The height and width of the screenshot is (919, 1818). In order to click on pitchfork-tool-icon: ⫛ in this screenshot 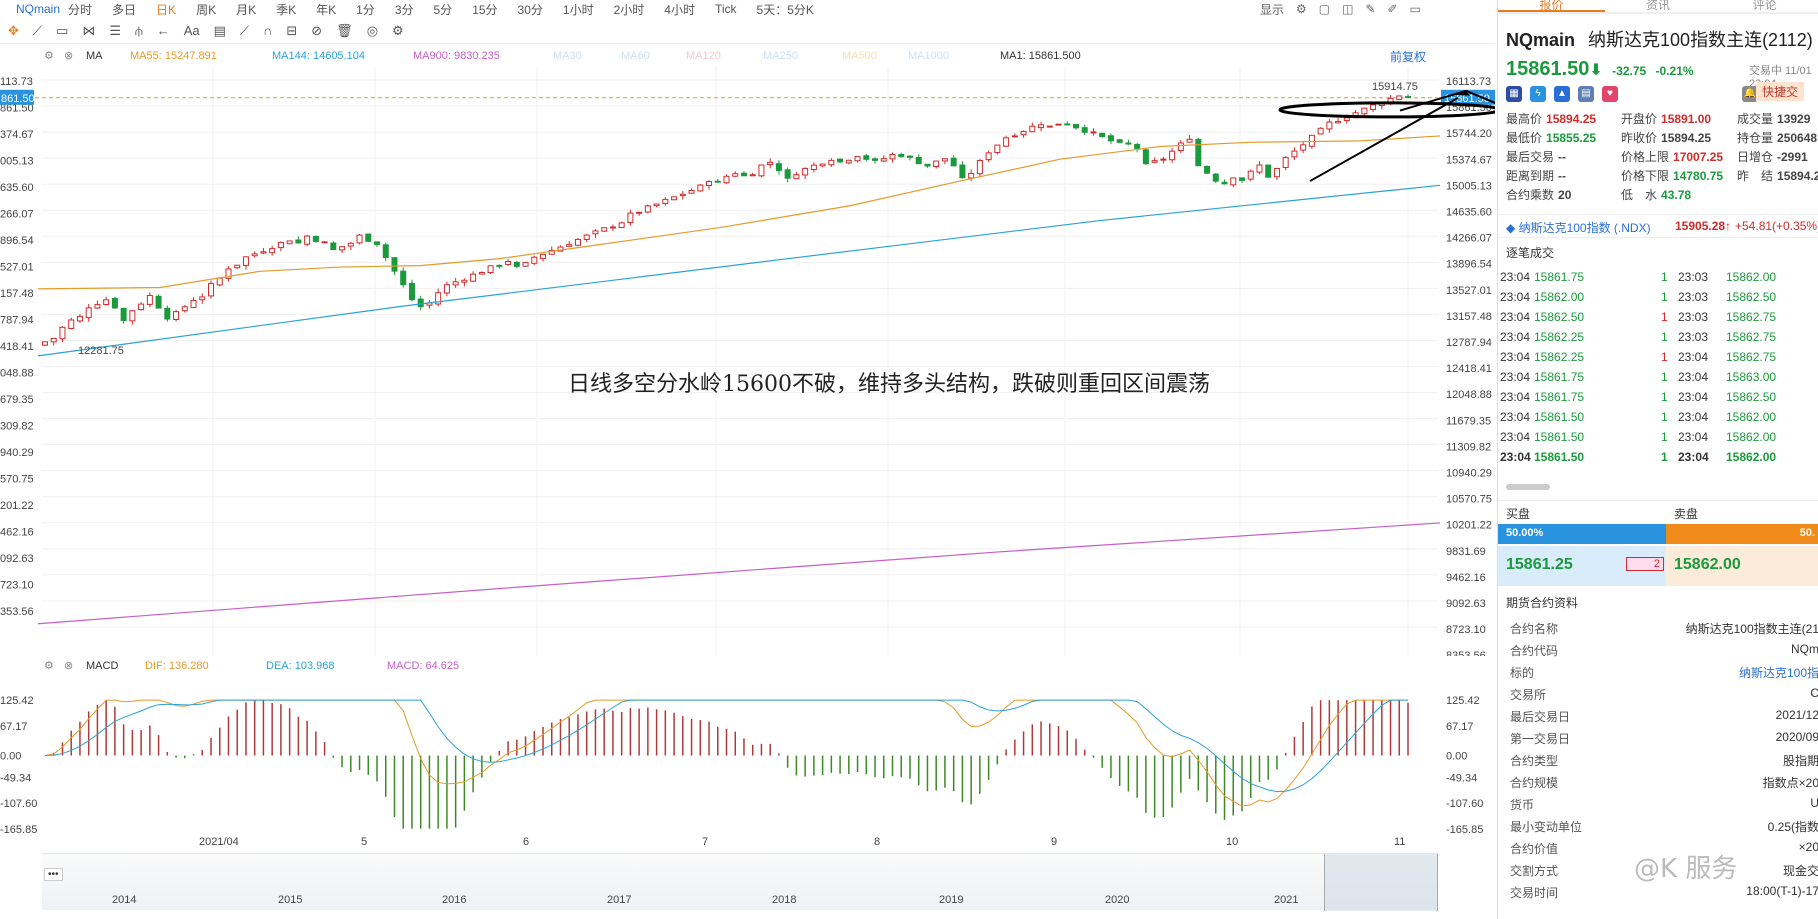, I will do `click(139, 31)`.